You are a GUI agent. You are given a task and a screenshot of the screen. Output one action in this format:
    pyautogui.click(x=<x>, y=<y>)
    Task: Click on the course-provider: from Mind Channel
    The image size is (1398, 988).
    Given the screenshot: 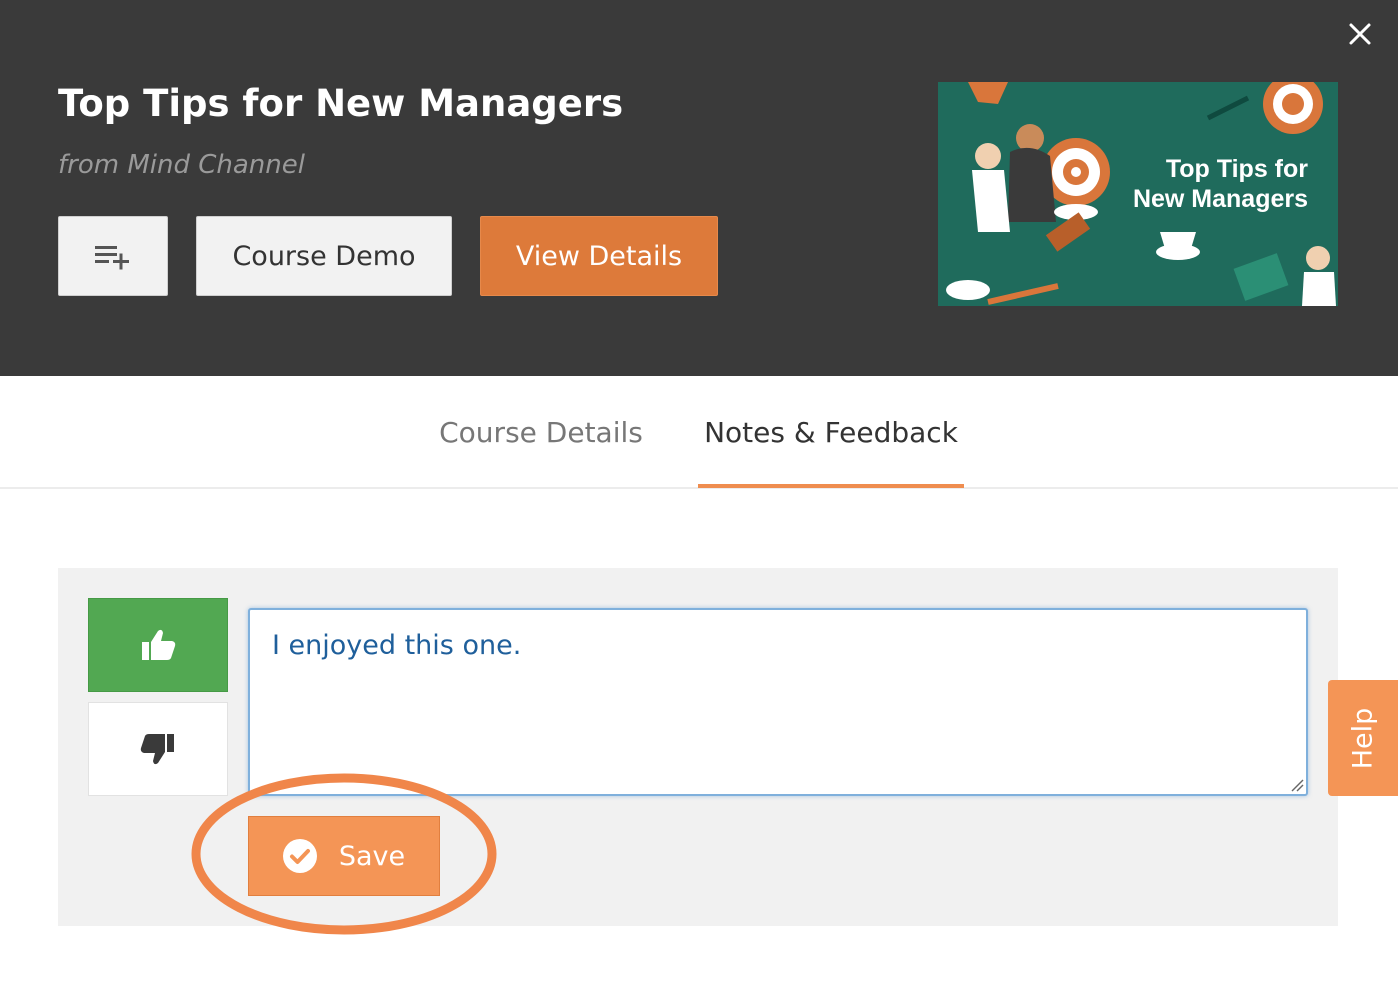 What is the action you would take?
    pyautogui.click(x=181, y=165)
    